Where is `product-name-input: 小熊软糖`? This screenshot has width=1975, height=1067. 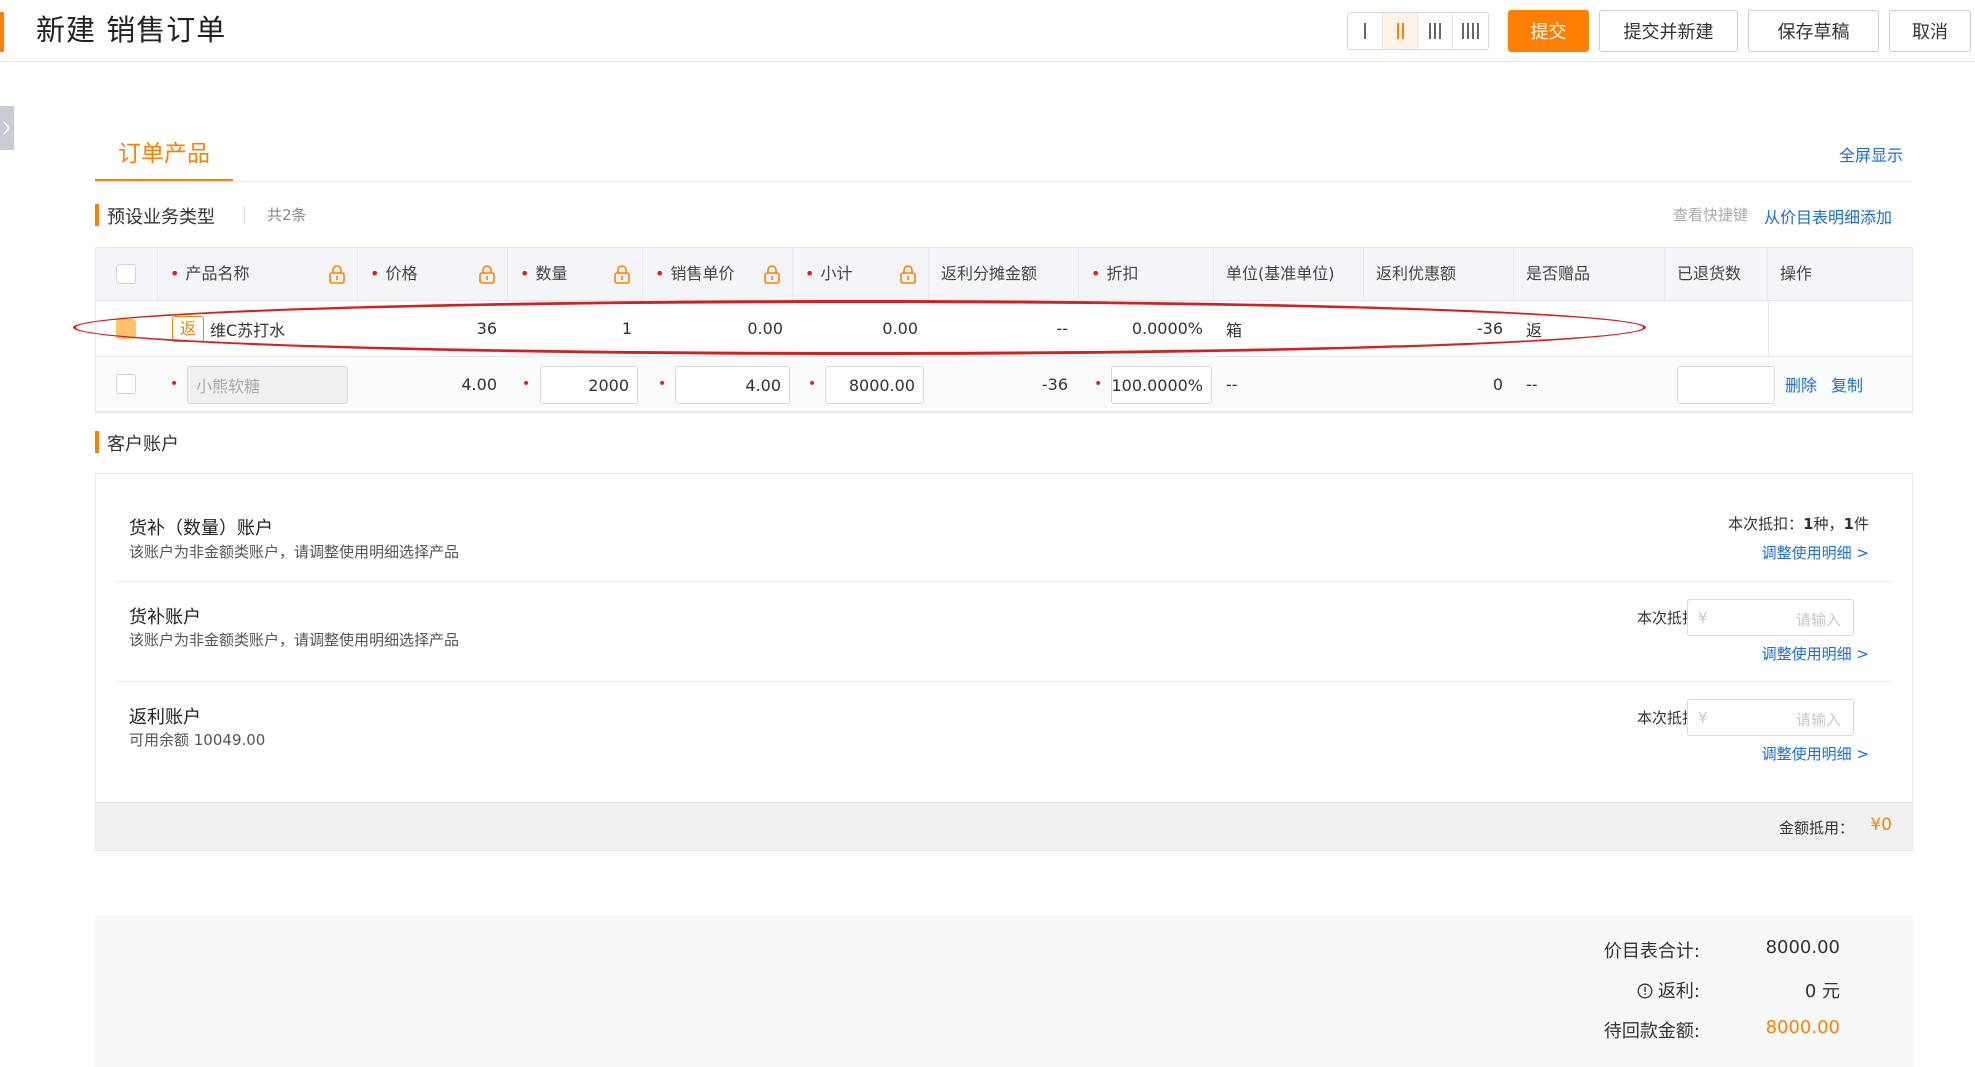
product-name-input: 小熊软糖 is located at coordinates (267, 385).